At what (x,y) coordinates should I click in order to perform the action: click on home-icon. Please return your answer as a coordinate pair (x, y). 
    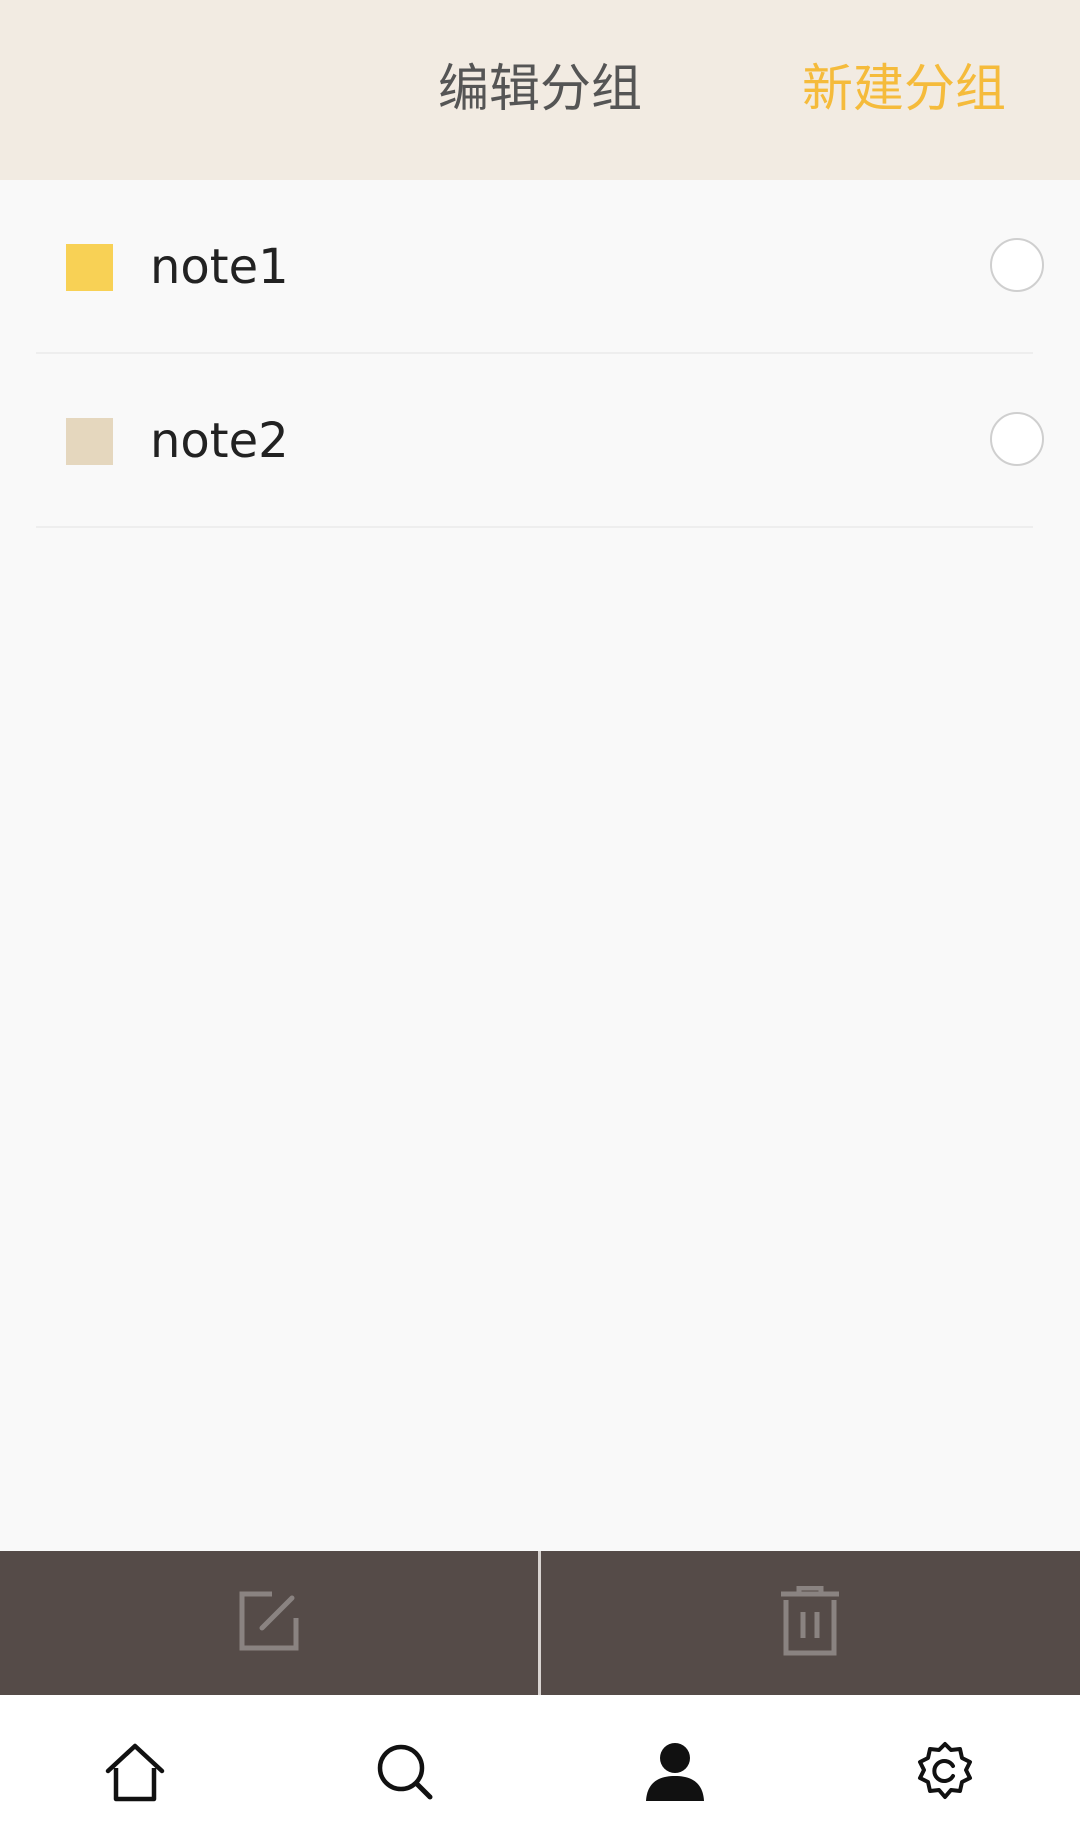
    Looking at the image, I should click on (135, 1772).